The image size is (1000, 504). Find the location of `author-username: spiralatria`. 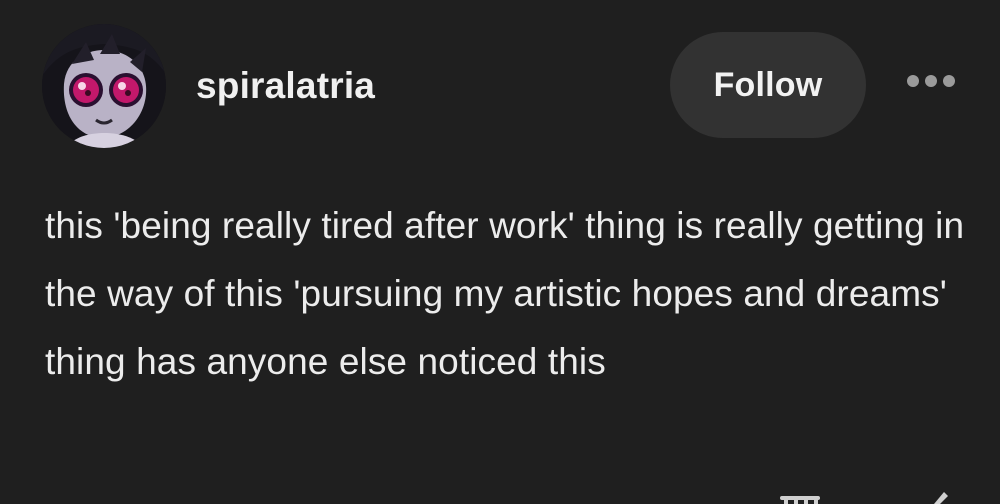

author-username: spiralatria is located at coordinates (285, 86).